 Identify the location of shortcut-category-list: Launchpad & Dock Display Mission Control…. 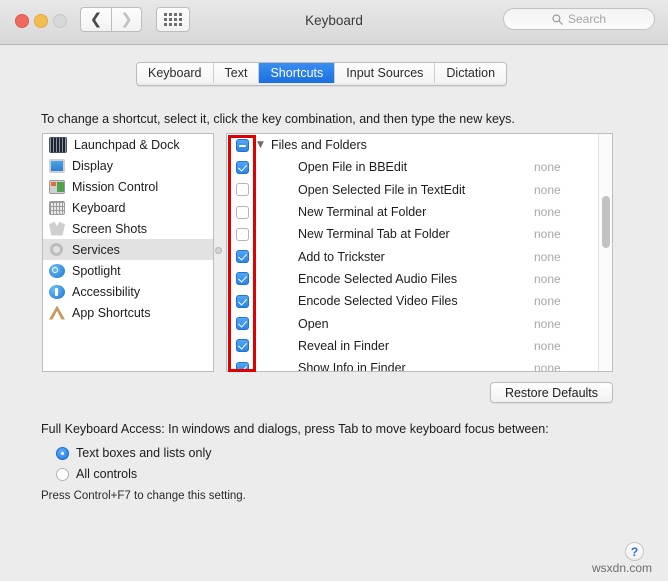
(128, 252).